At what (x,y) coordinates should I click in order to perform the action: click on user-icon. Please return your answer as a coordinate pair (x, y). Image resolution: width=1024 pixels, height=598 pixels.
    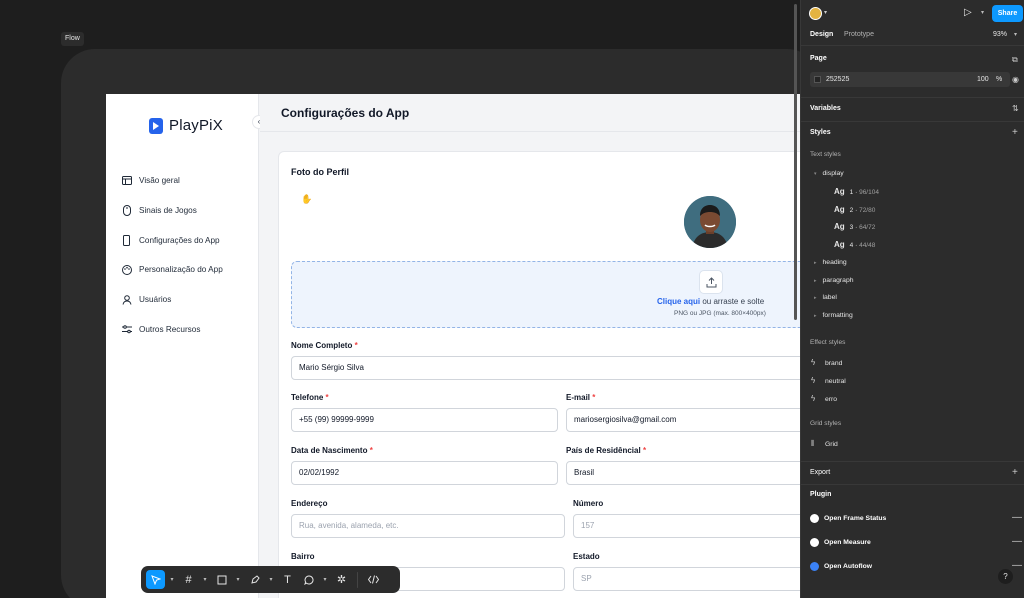
    Looking at the image, I should click on (126, 299).